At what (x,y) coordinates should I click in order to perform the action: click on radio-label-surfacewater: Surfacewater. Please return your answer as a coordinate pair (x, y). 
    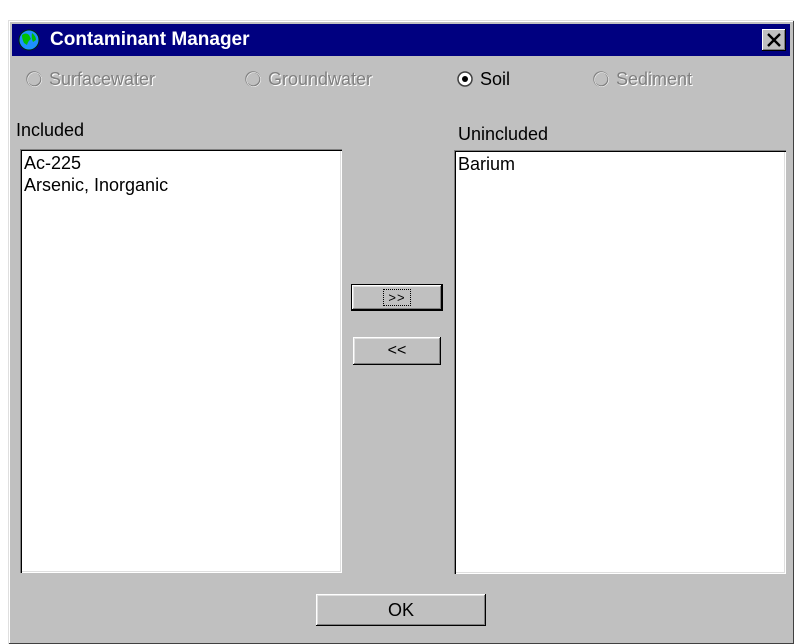
    Looking at the image, I should click on (102, 79).